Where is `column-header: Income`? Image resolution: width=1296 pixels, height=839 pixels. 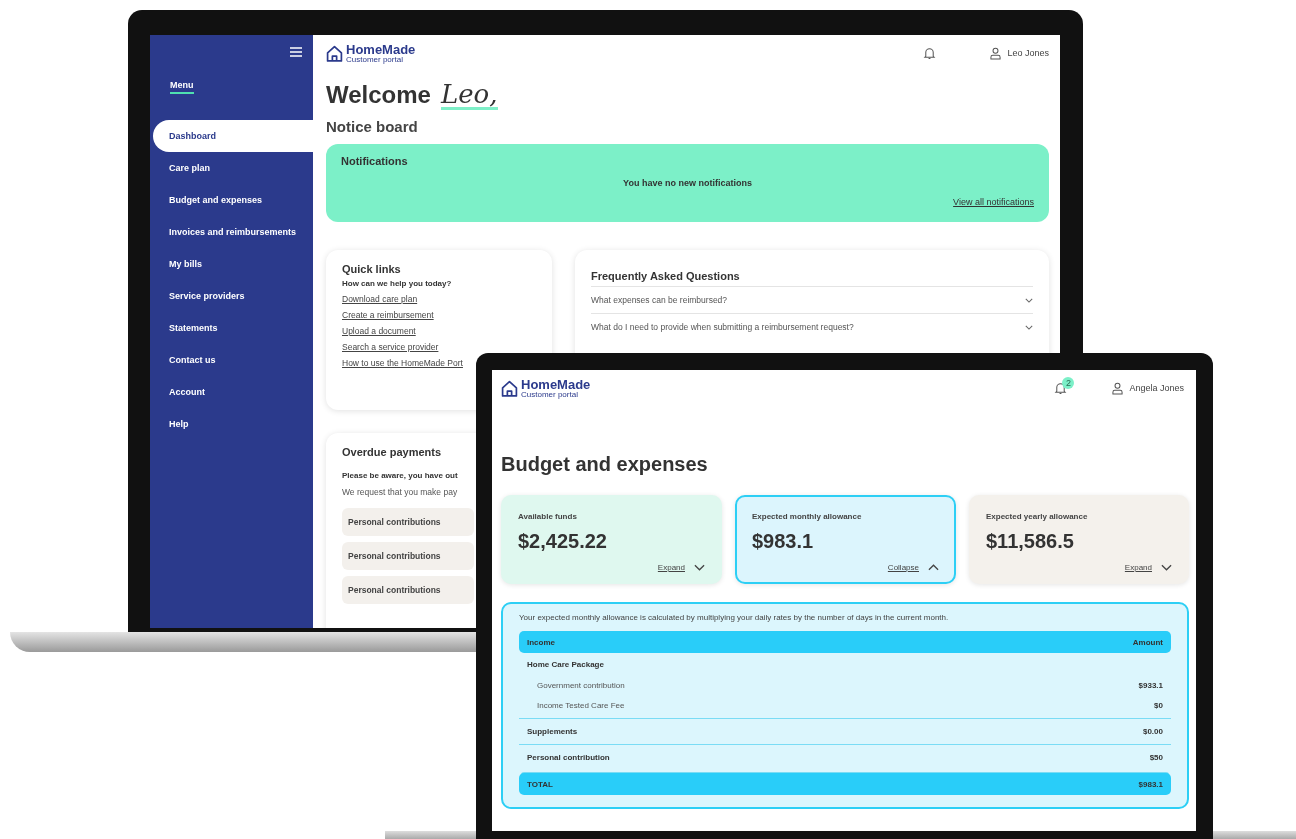 column-header: Income is located at coordinates (541, 642).